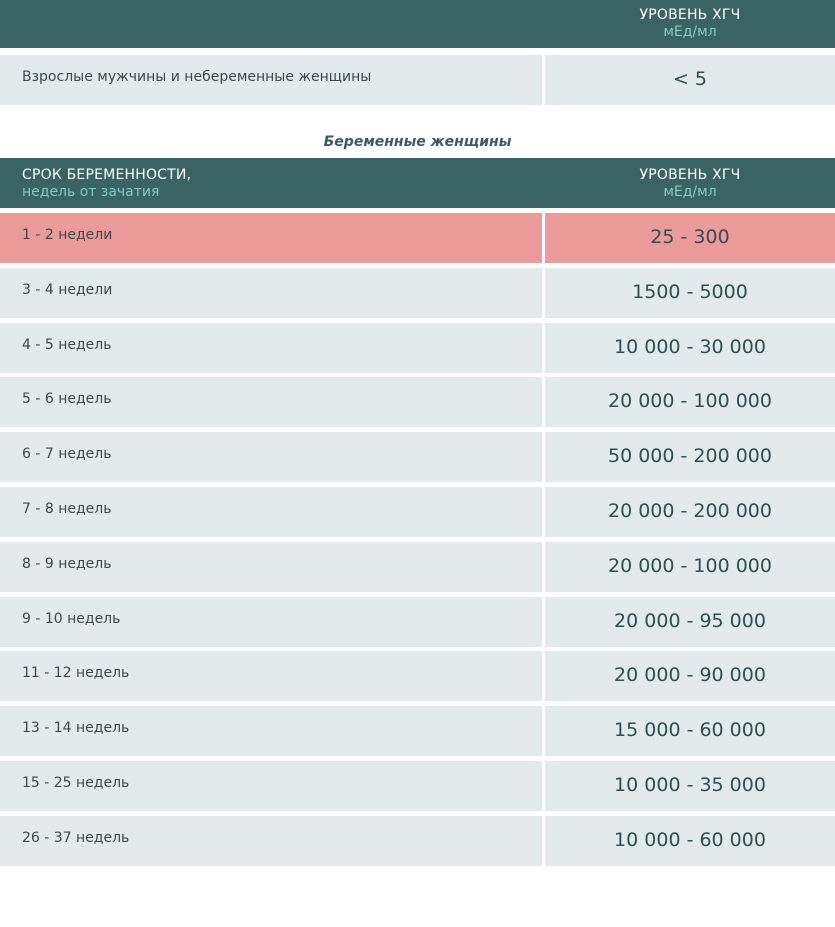 This screenshot has width=835, height=927. I want to click on group-cell: Взрослые мужчины и небеременные женщины, so click(271, 80).